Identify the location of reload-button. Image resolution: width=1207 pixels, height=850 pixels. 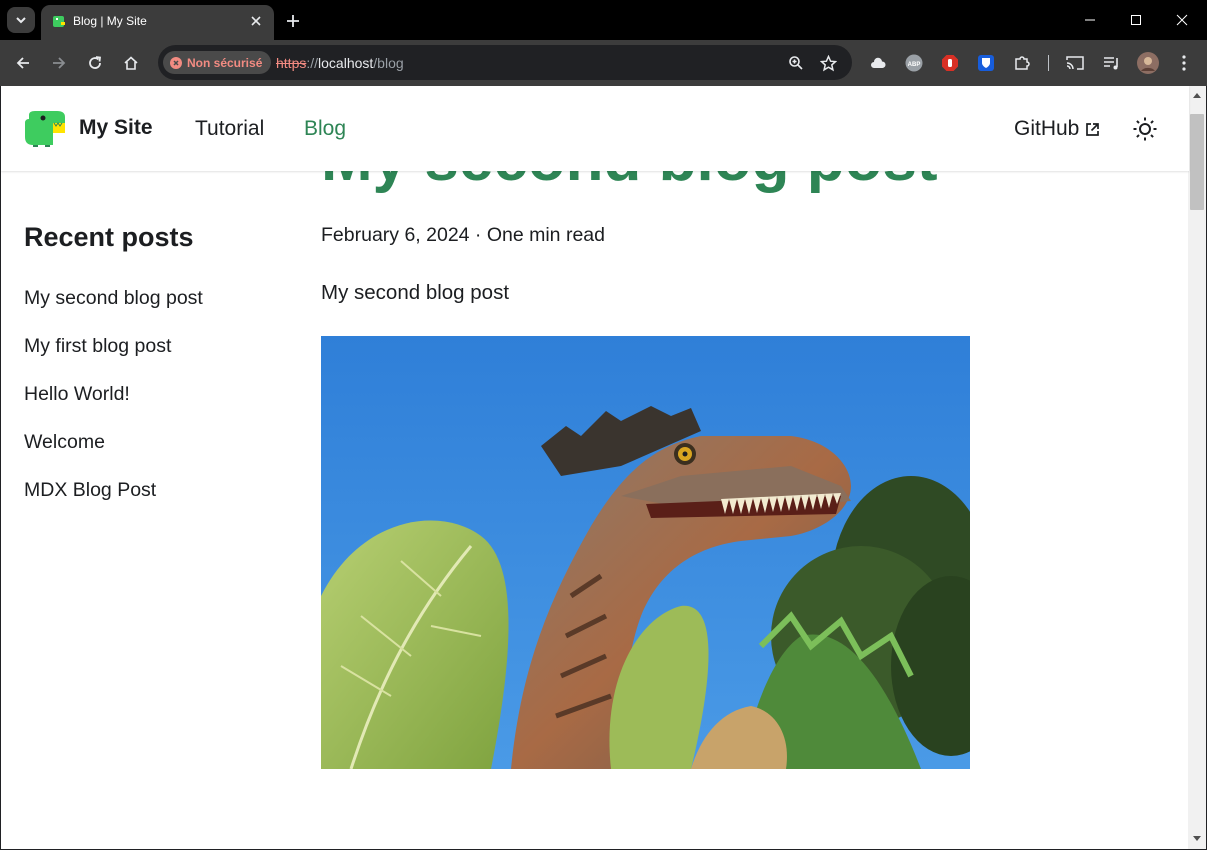
(95, 63).